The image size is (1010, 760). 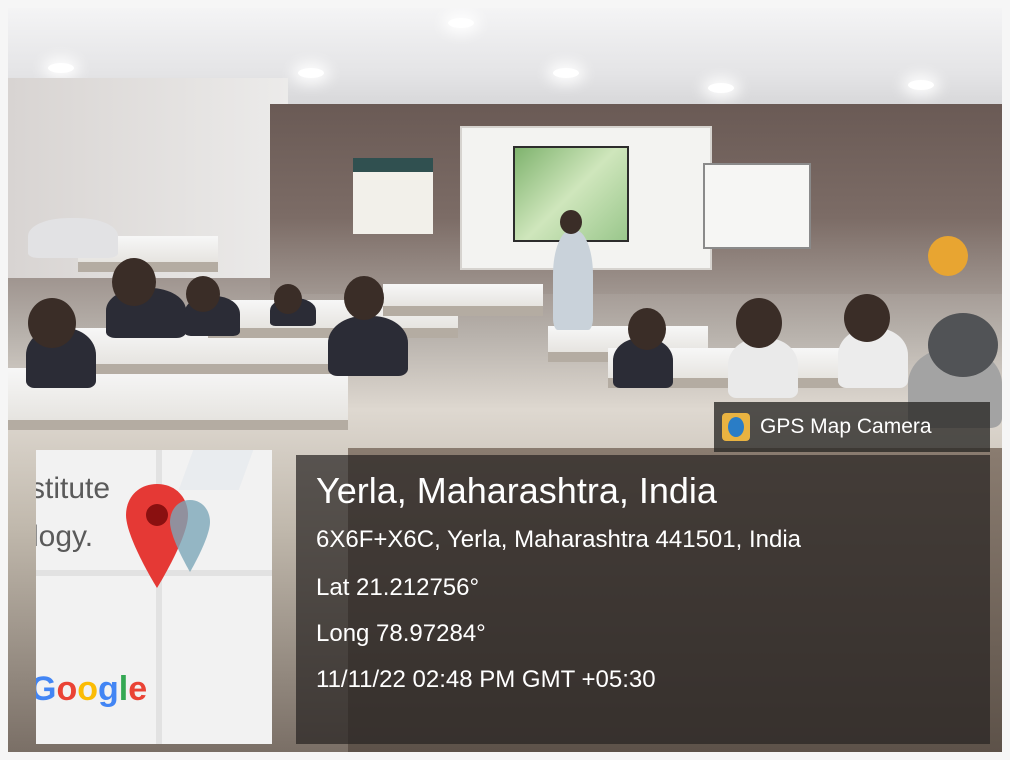 What do you see at coordinates (92, 689) in the screenshot?
I see `google-logo: Google` at bounding box center [92, 689].